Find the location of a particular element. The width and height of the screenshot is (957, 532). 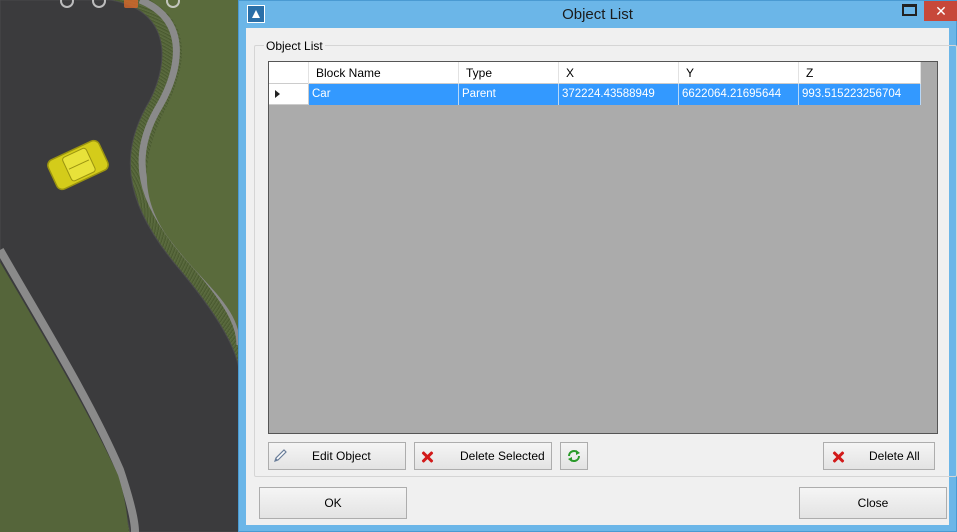

column-header-type: Type is located at coordinates (509, 73).